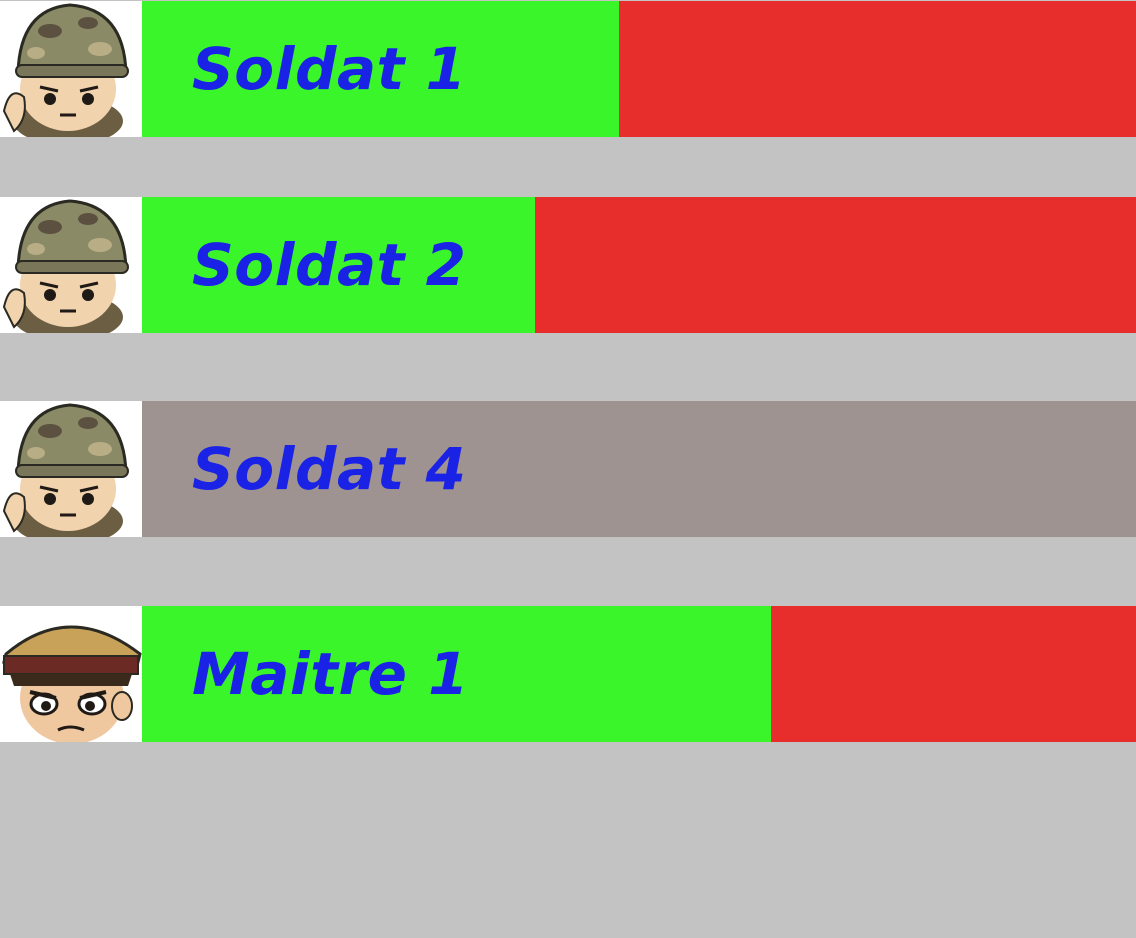  I want to click on unit-row-soldat-4: Soldat 4, so click(568, 469).